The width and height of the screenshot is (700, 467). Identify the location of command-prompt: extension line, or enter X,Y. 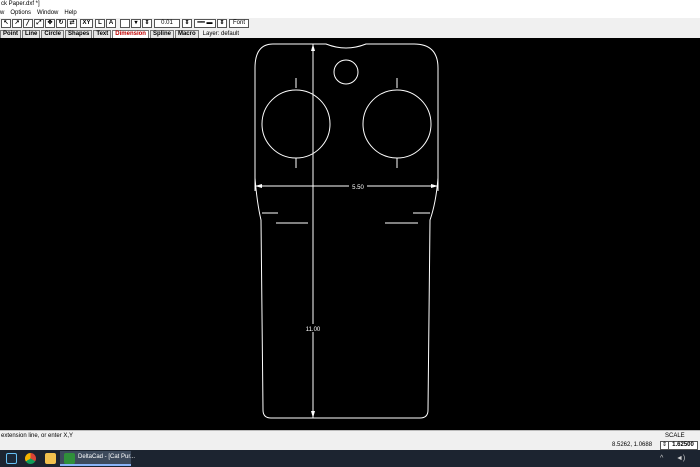
(37, 436).